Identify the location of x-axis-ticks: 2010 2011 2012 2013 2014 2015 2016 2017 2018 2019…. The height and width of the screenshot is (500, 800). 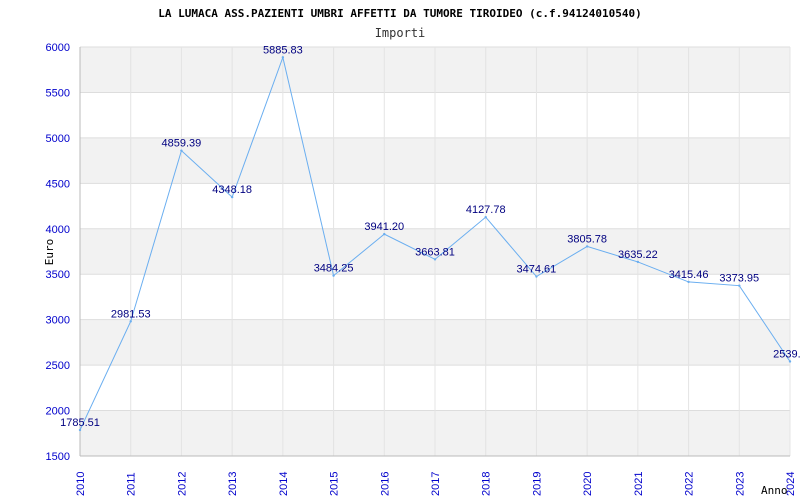
(436, 484).